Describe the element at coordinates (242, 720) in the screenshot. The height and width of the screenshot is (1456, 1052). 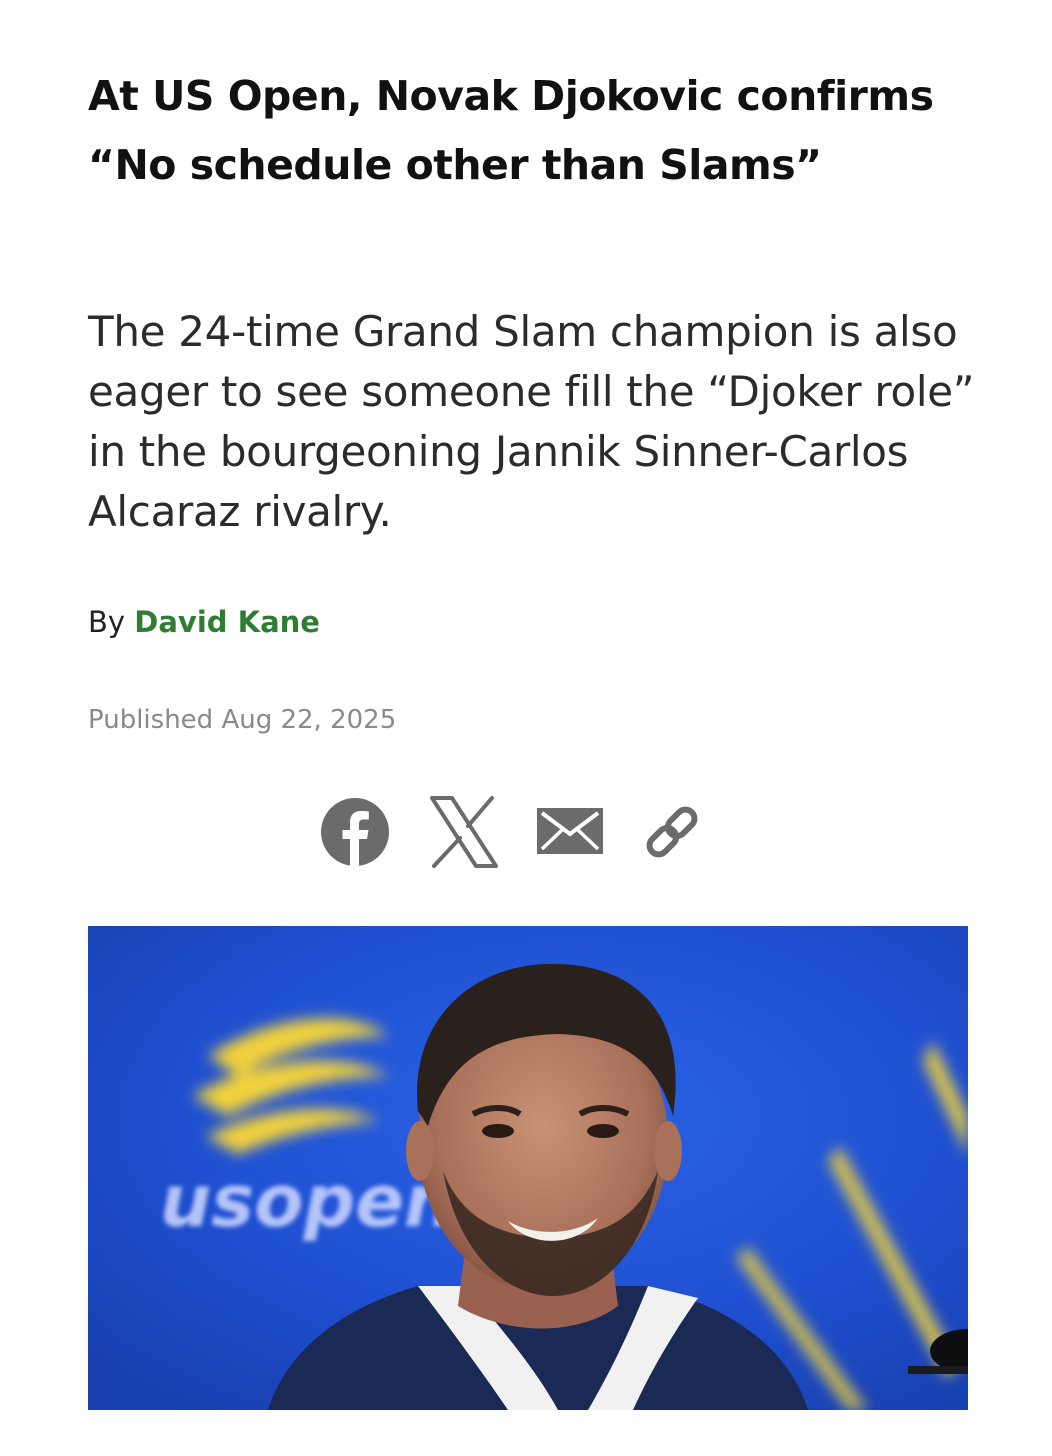
I see `published-date: Published Aug 22, 2025` at that location.